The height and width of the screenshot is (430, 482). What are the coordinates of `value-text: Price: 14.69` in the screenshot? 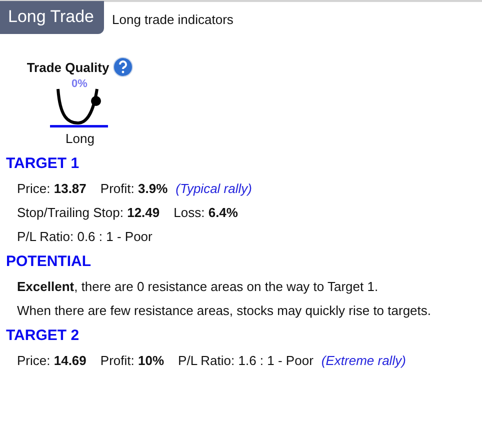 It's located at (51, 360).